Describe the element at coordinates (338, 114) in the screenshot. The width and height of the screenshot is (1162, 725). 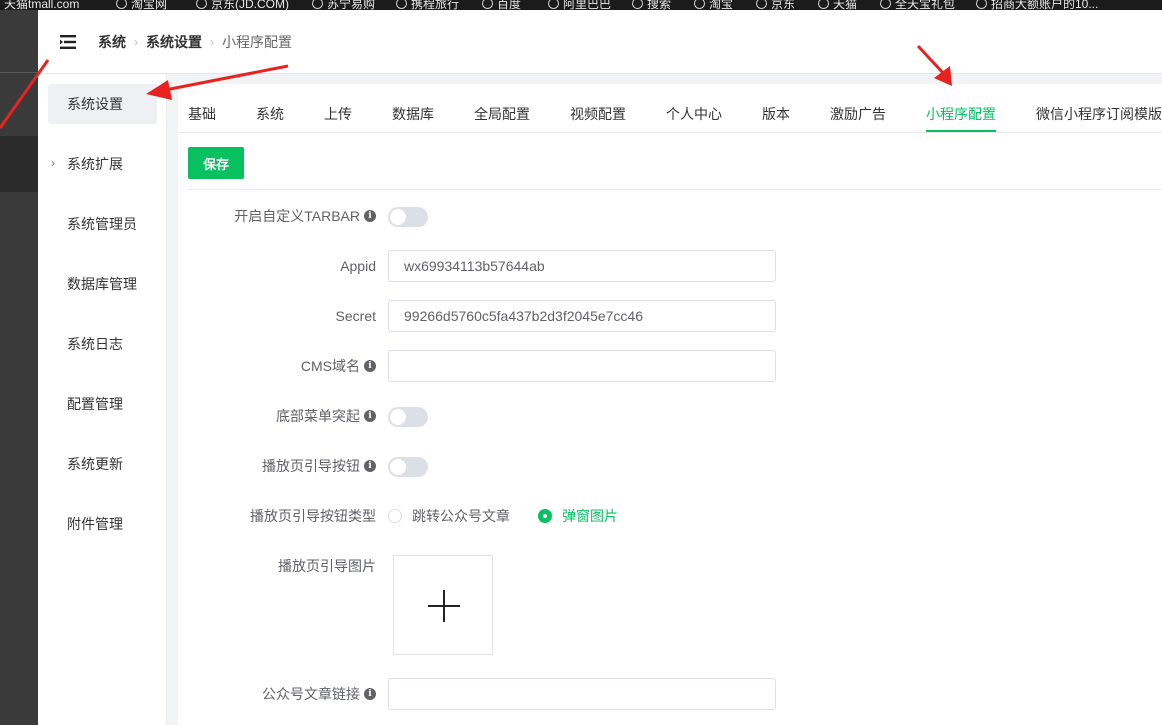
I see `tab-upload: 上传` at that location.